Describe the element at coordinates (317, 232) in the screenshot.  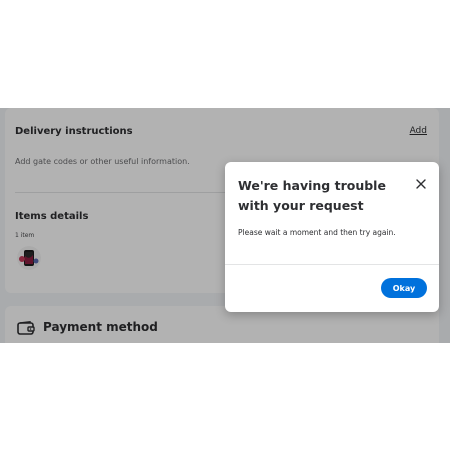
I see `dialog-message: Please wait a moment and then try again.` at that location.